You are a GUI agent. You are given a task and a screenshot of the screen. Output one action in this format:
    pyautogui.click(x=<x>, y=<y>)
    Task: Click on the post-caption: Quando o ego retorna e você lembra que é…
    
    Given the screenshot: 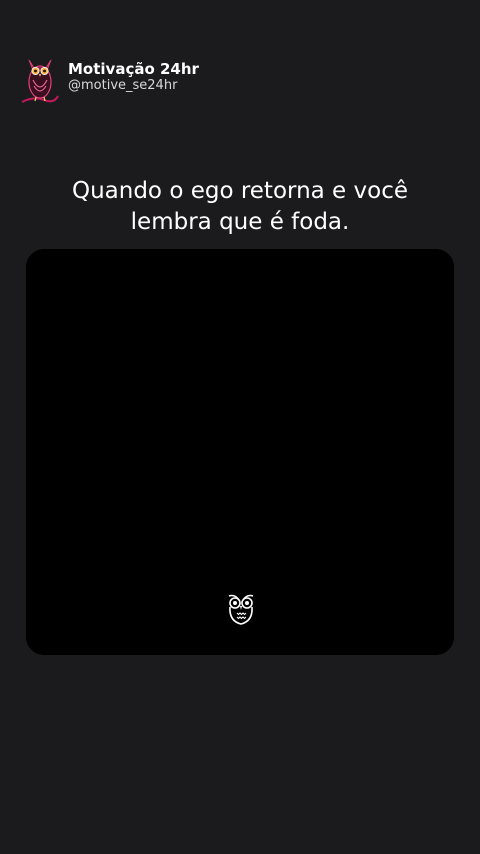 What is the action you would take?
    pyautogui.click(x=239, y=206)
    